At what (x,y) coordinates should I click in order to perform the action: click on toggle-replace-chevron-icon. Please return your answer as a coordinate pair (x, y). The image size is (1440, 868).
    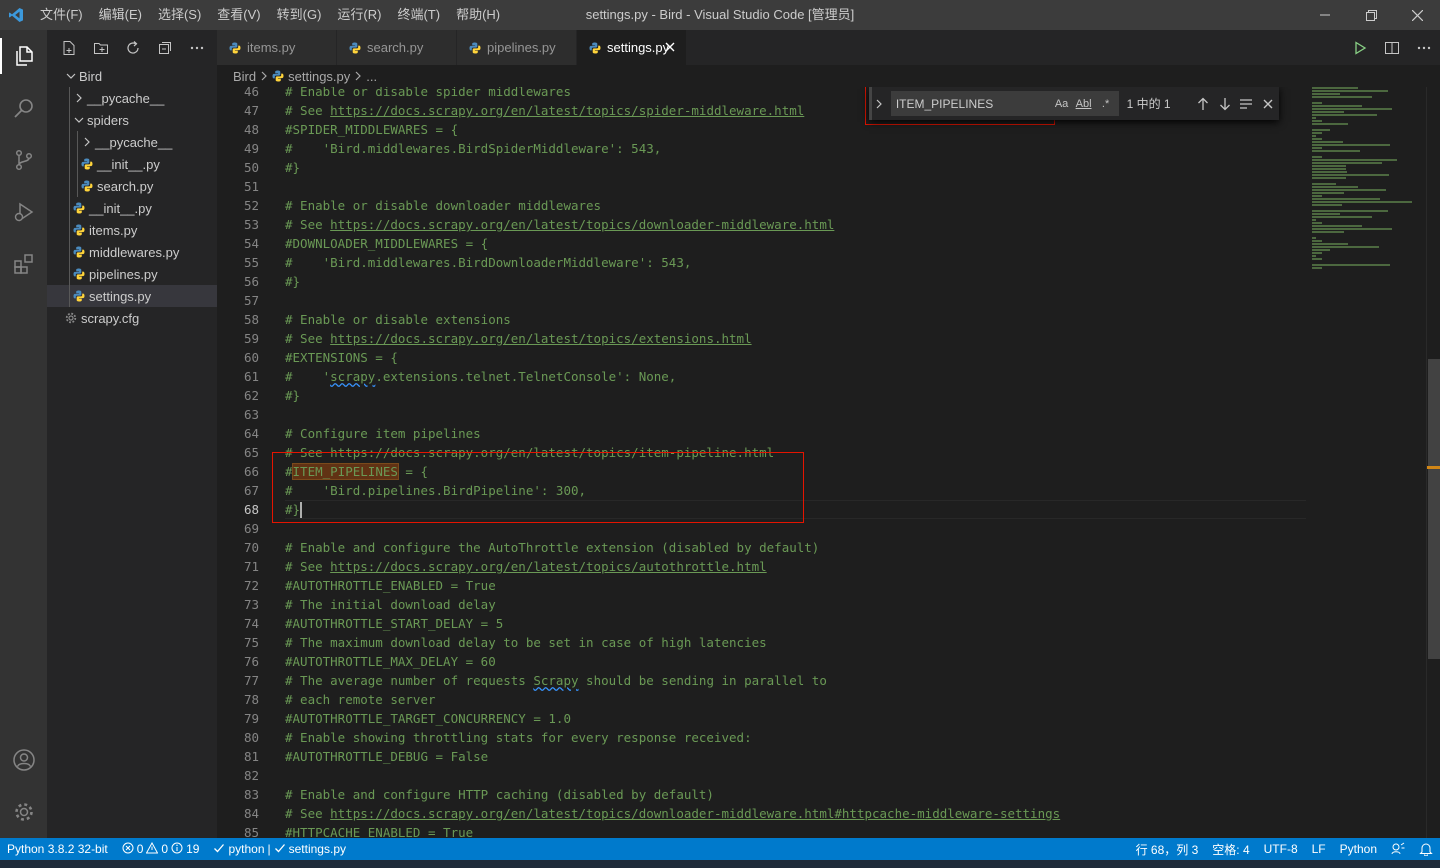
    Looking at the image, I should click on (878, 103).